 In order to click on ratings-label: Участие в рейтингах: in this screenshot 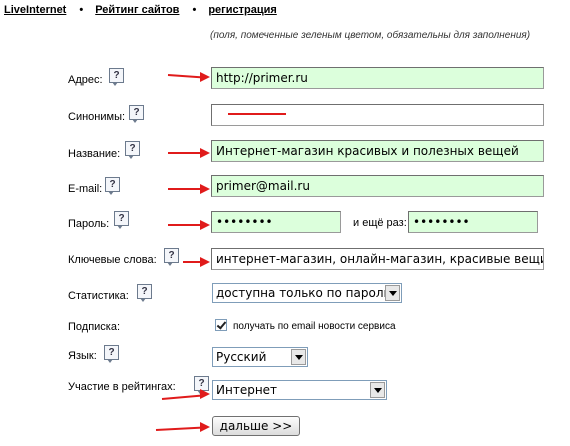, I will do `click(122, 387)`.